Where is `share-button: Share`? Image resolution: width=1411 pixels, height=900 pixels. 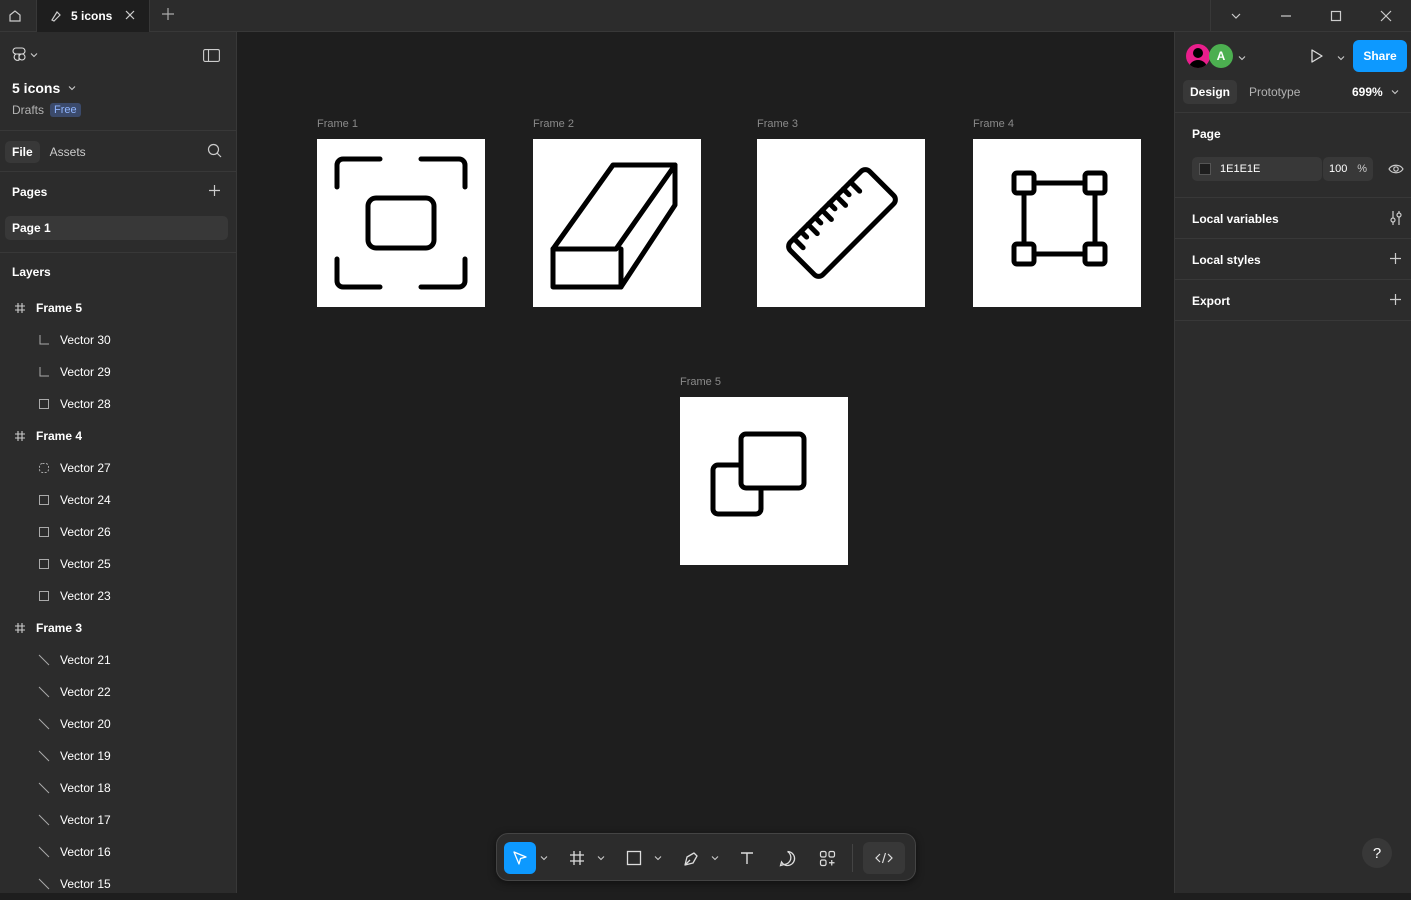
share-button: Share is located at coordinates (1380, 56).